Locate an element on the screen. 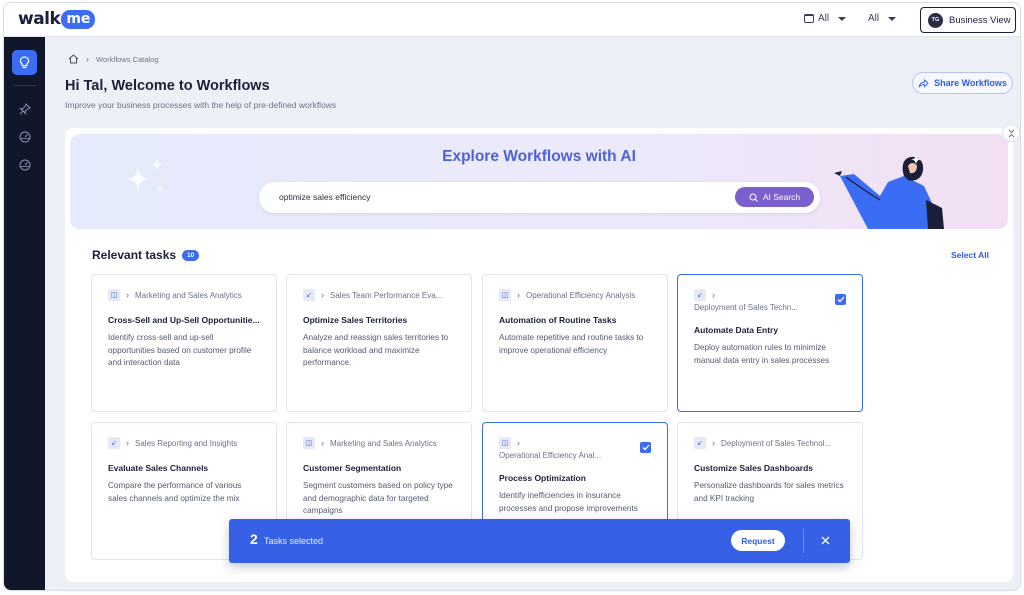 This screenshot has width=1024, height=595. share-icon is located at coordinates (923, 83).